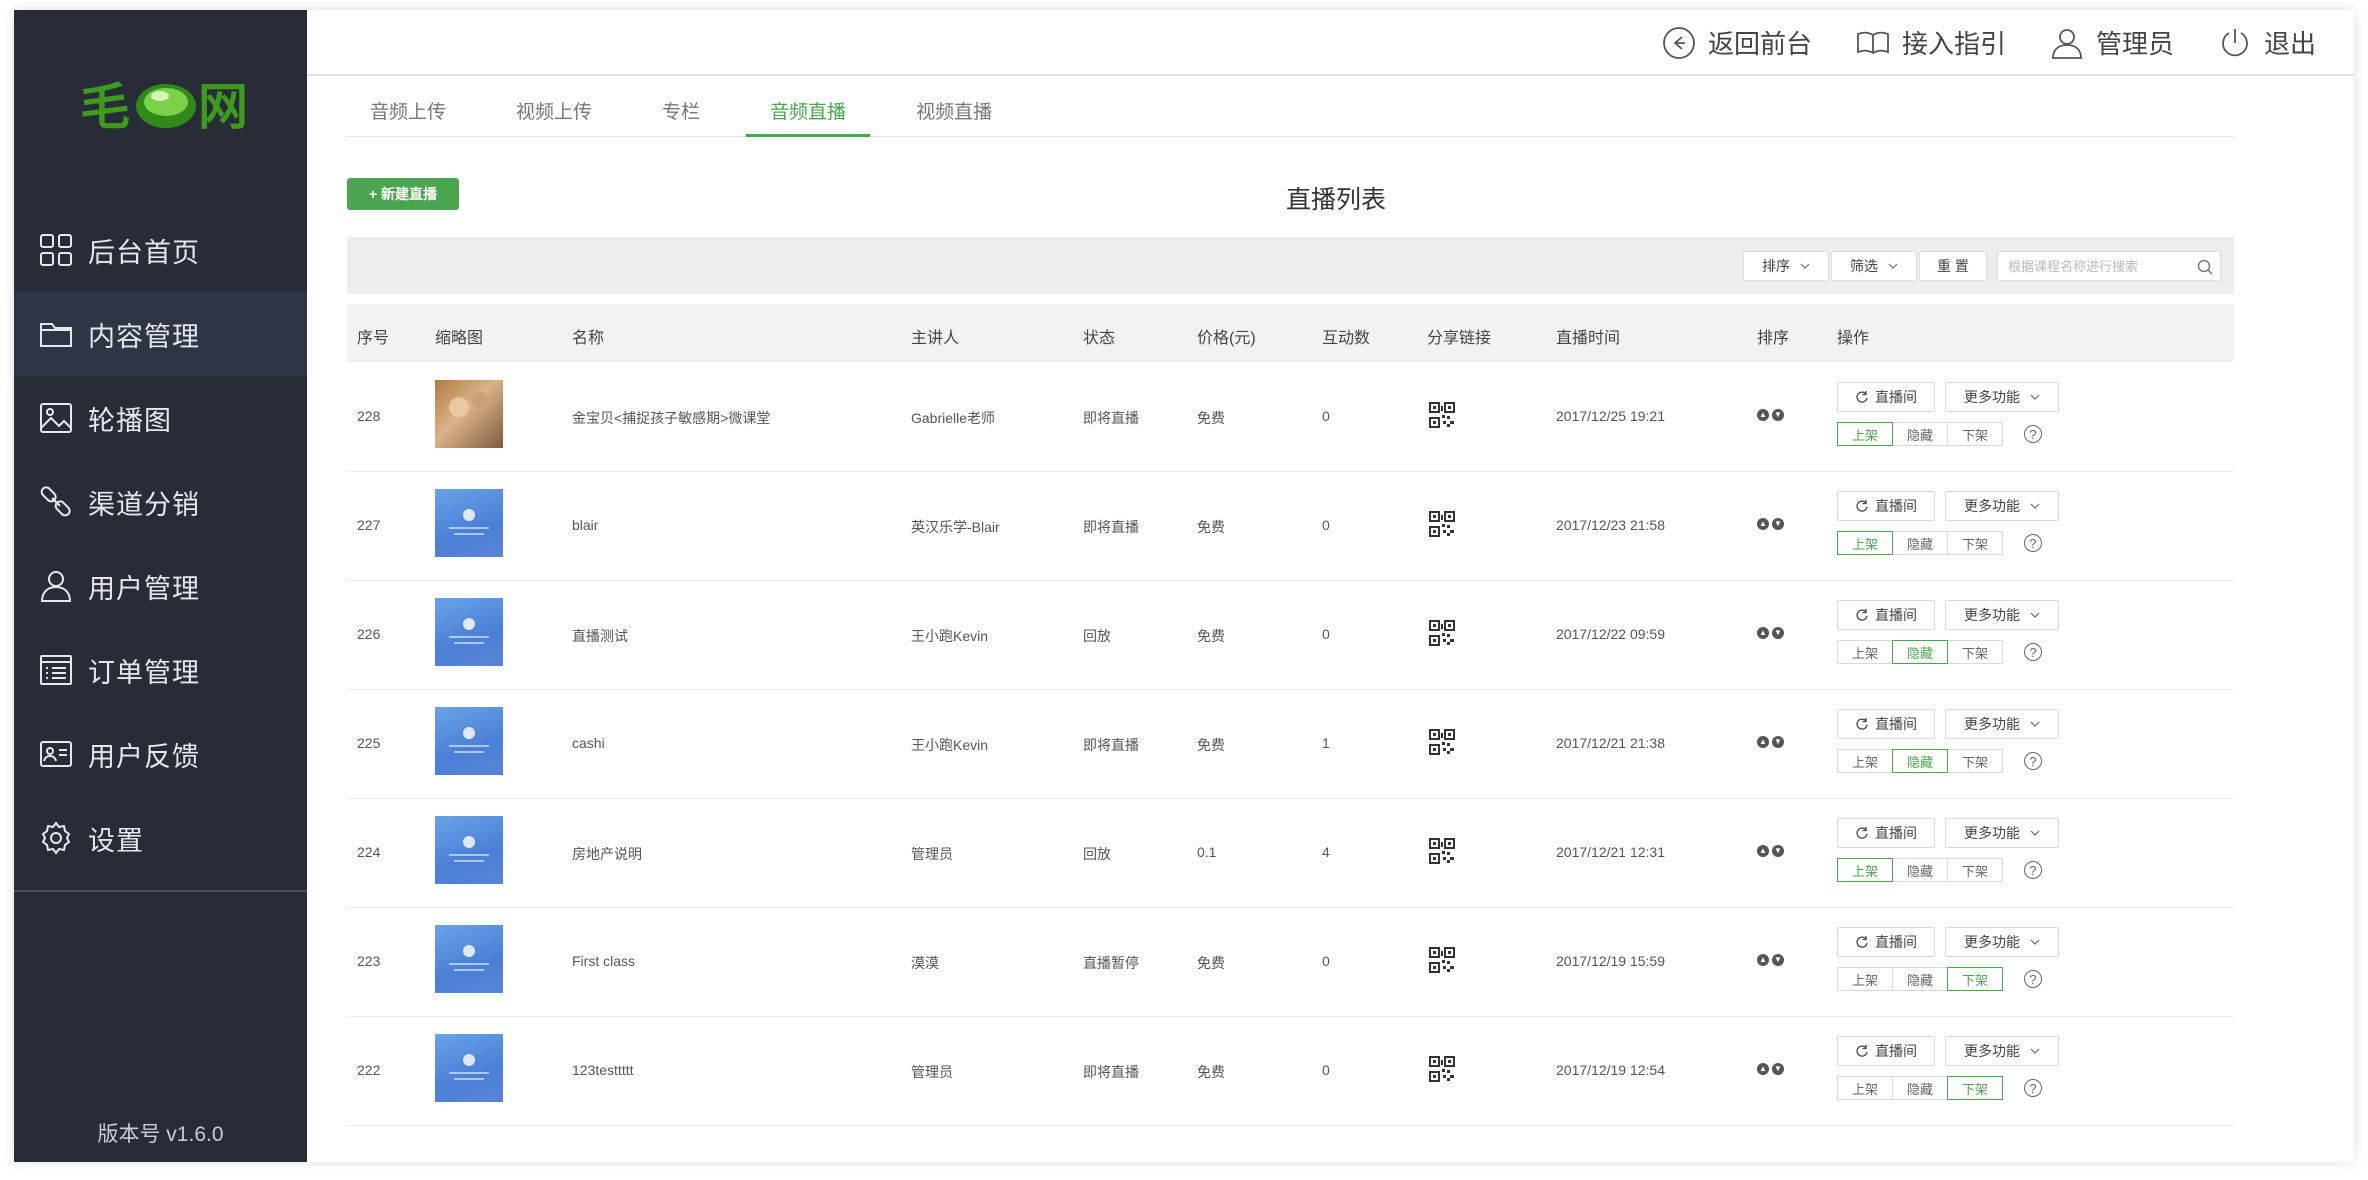 Image resolution: width=2368 pixels, height=1180 pixels. Describe the element at coordinates (160, 418) in the screenshot. I see `sidebar-item-carousel: 轮播图` at that location.